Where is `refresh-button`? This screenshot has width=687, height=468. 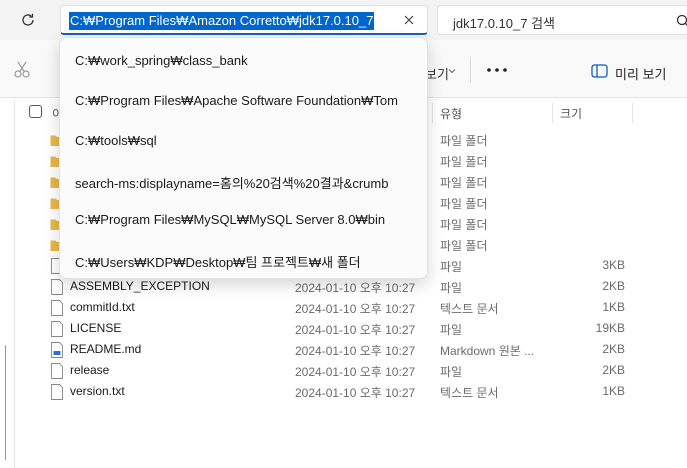 refresh-button is located at coordinates (28, 20).